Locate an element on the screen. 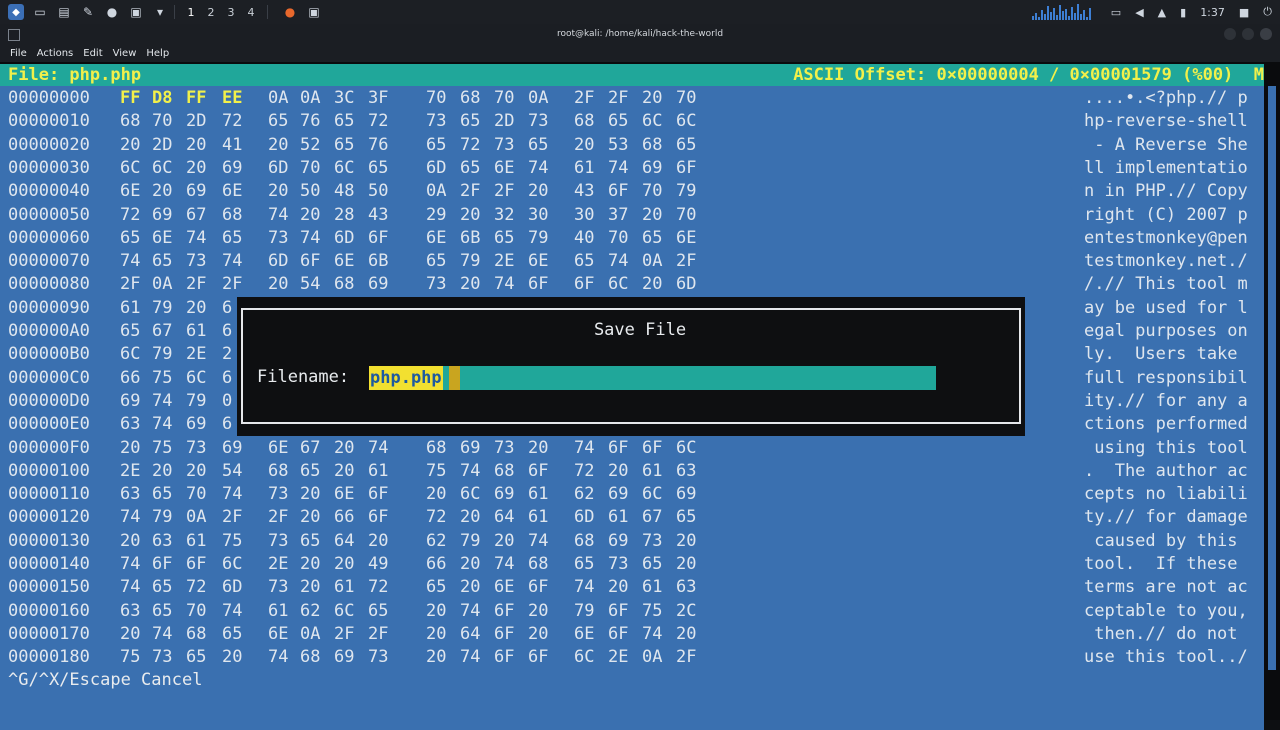 The width and height of the screenshot is (1280, 730). filename-value: php.php is located at coordinates (406, 378).